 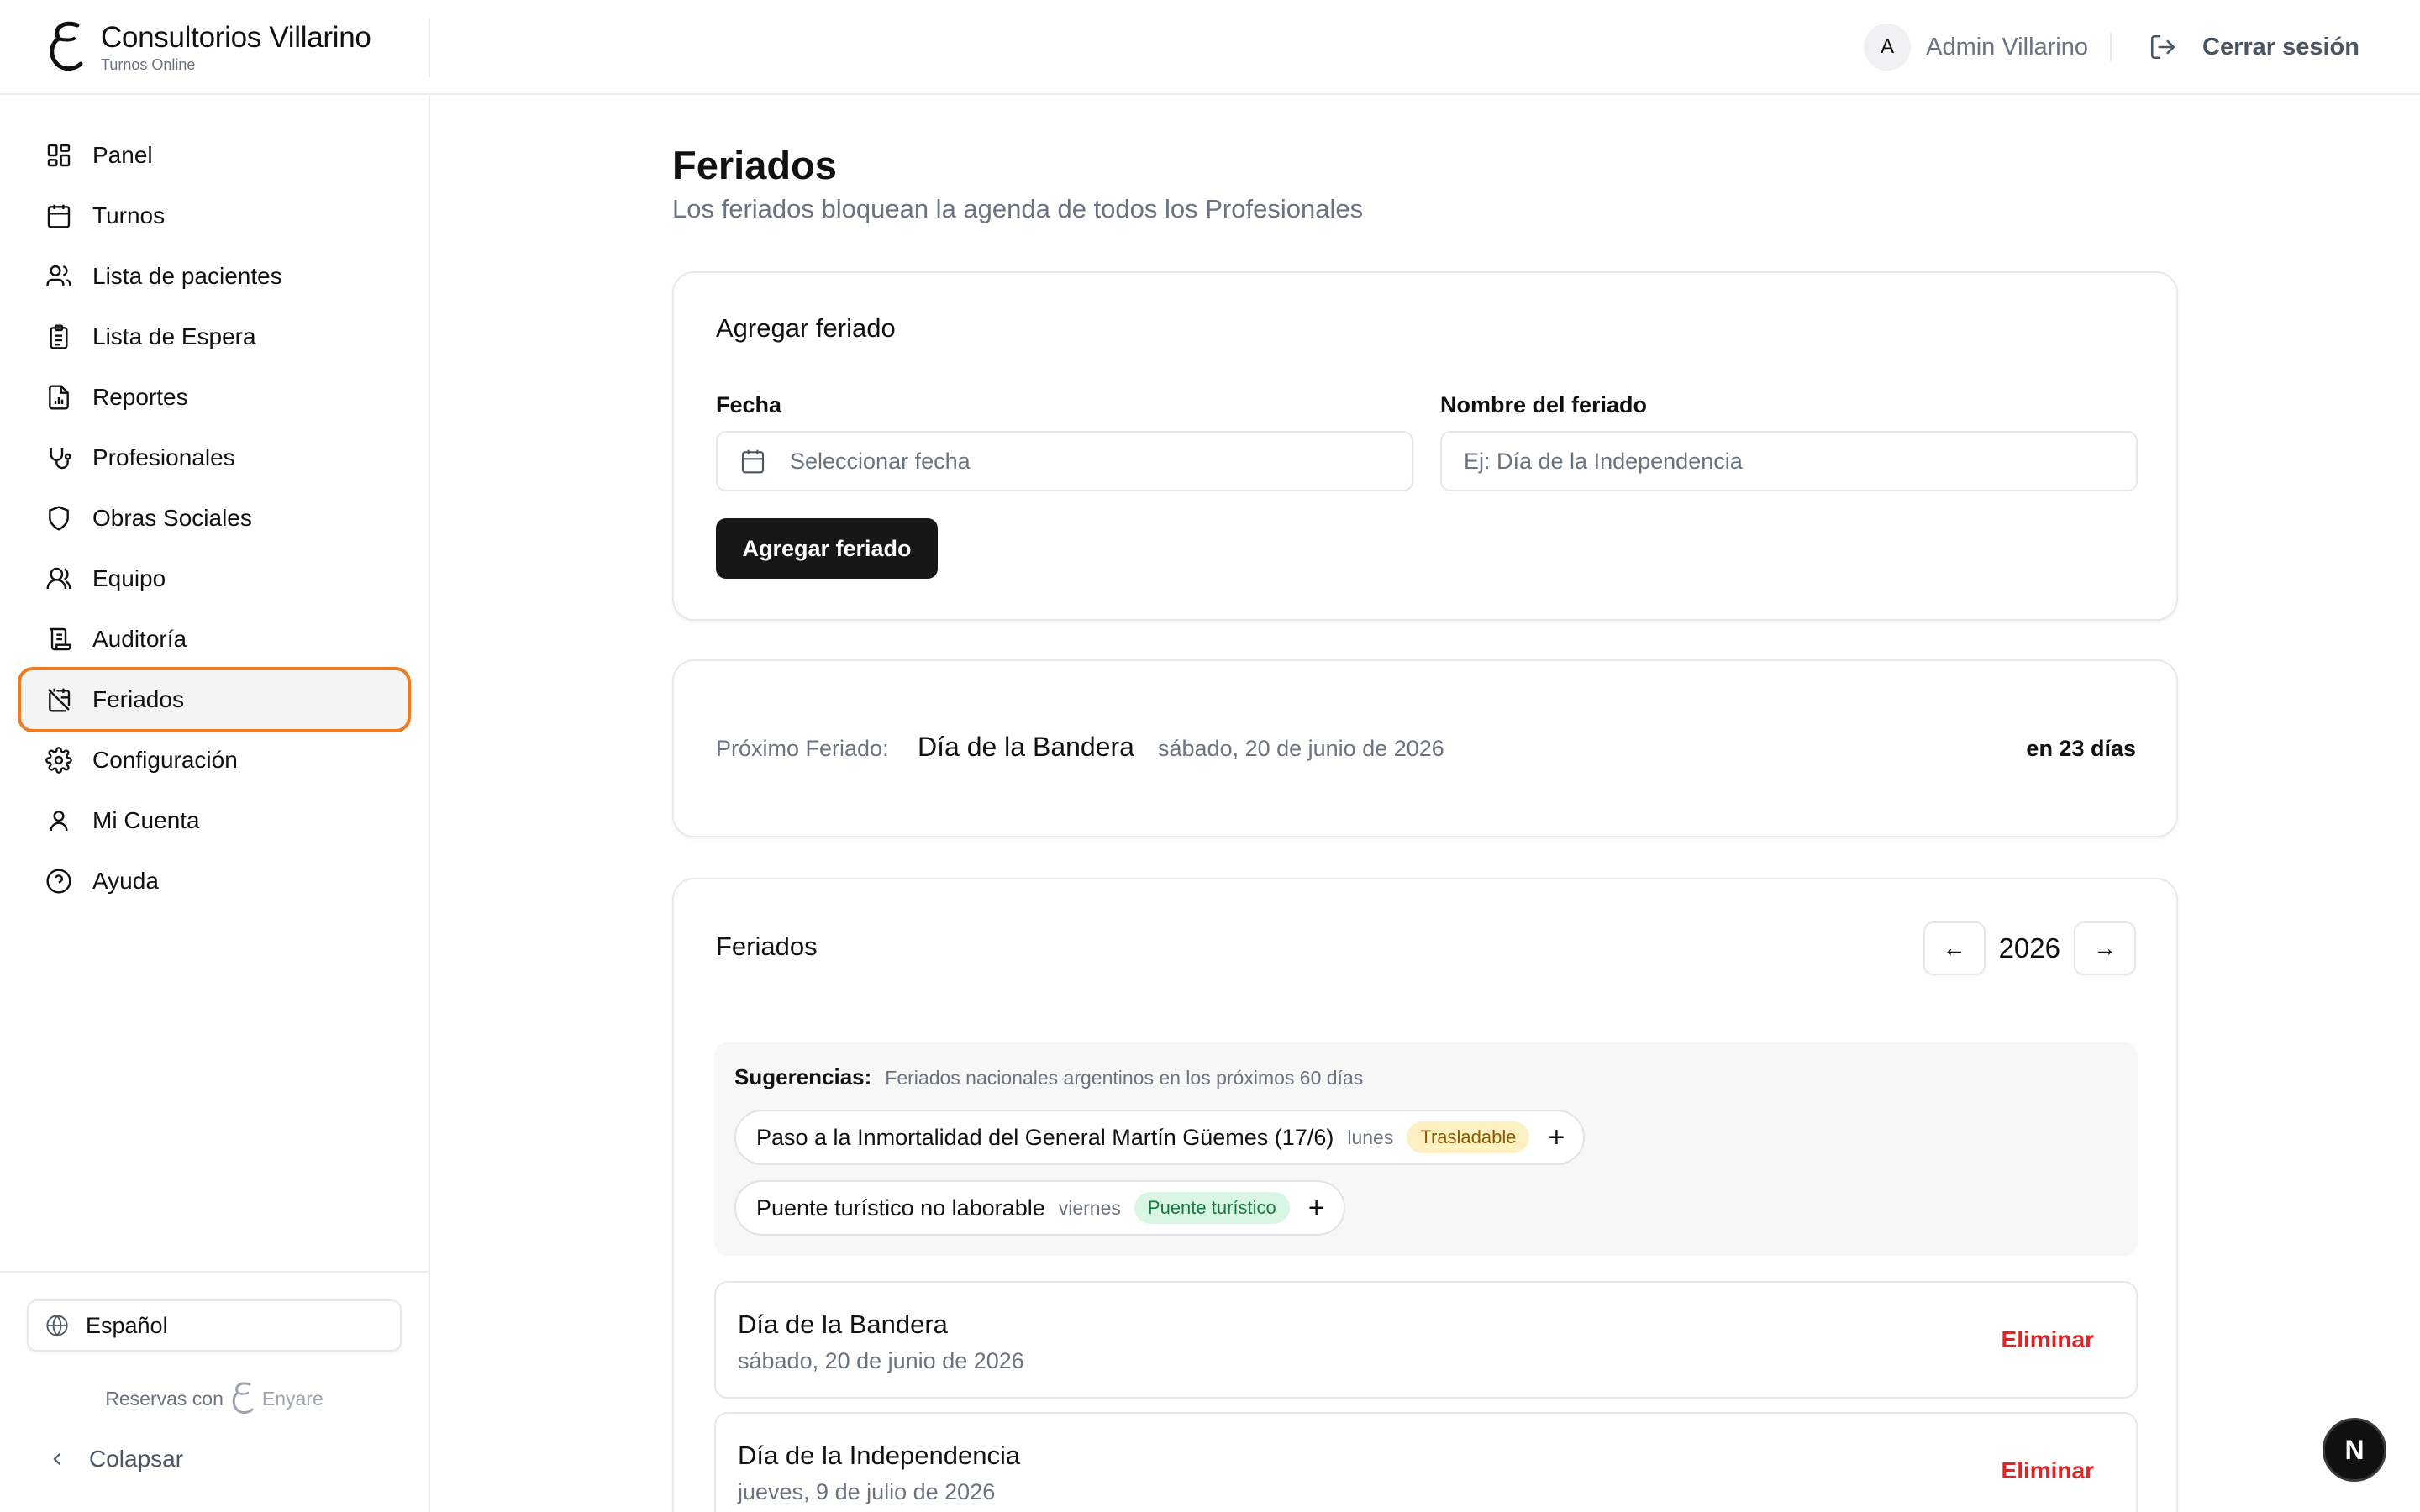 I want to click on user-menu: A Admin Villarino Cerrar sesión, so click(x=2112, y=47).